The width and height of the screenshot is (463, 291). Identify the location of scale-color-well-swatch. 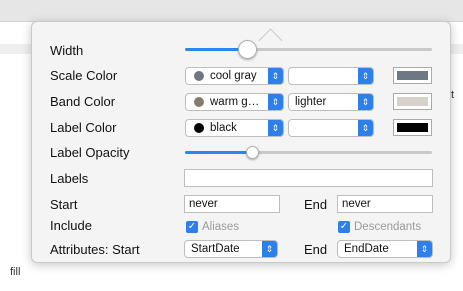
(412, 75).